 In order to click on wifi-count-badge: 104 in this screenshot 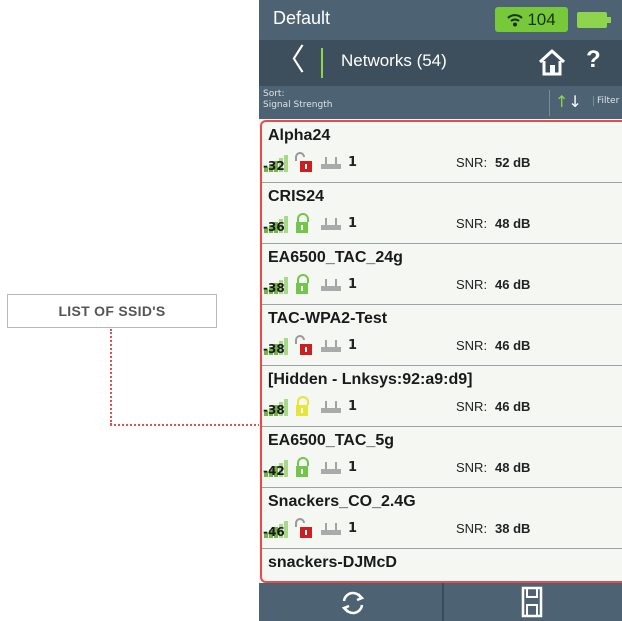, I will do `click(531, 19)`.